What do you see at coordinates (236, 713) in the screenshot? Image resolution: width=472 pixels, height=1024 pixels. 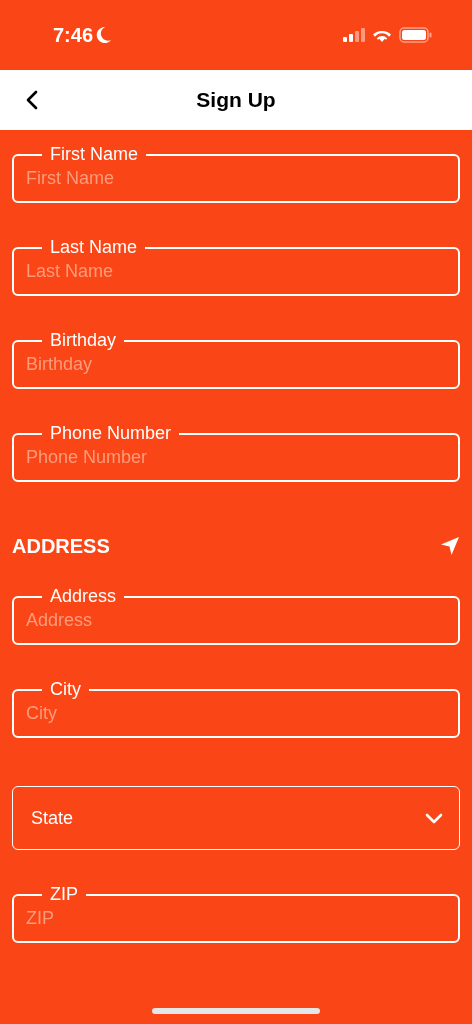 I see `text-input: City` at bounding box center [236, 713].